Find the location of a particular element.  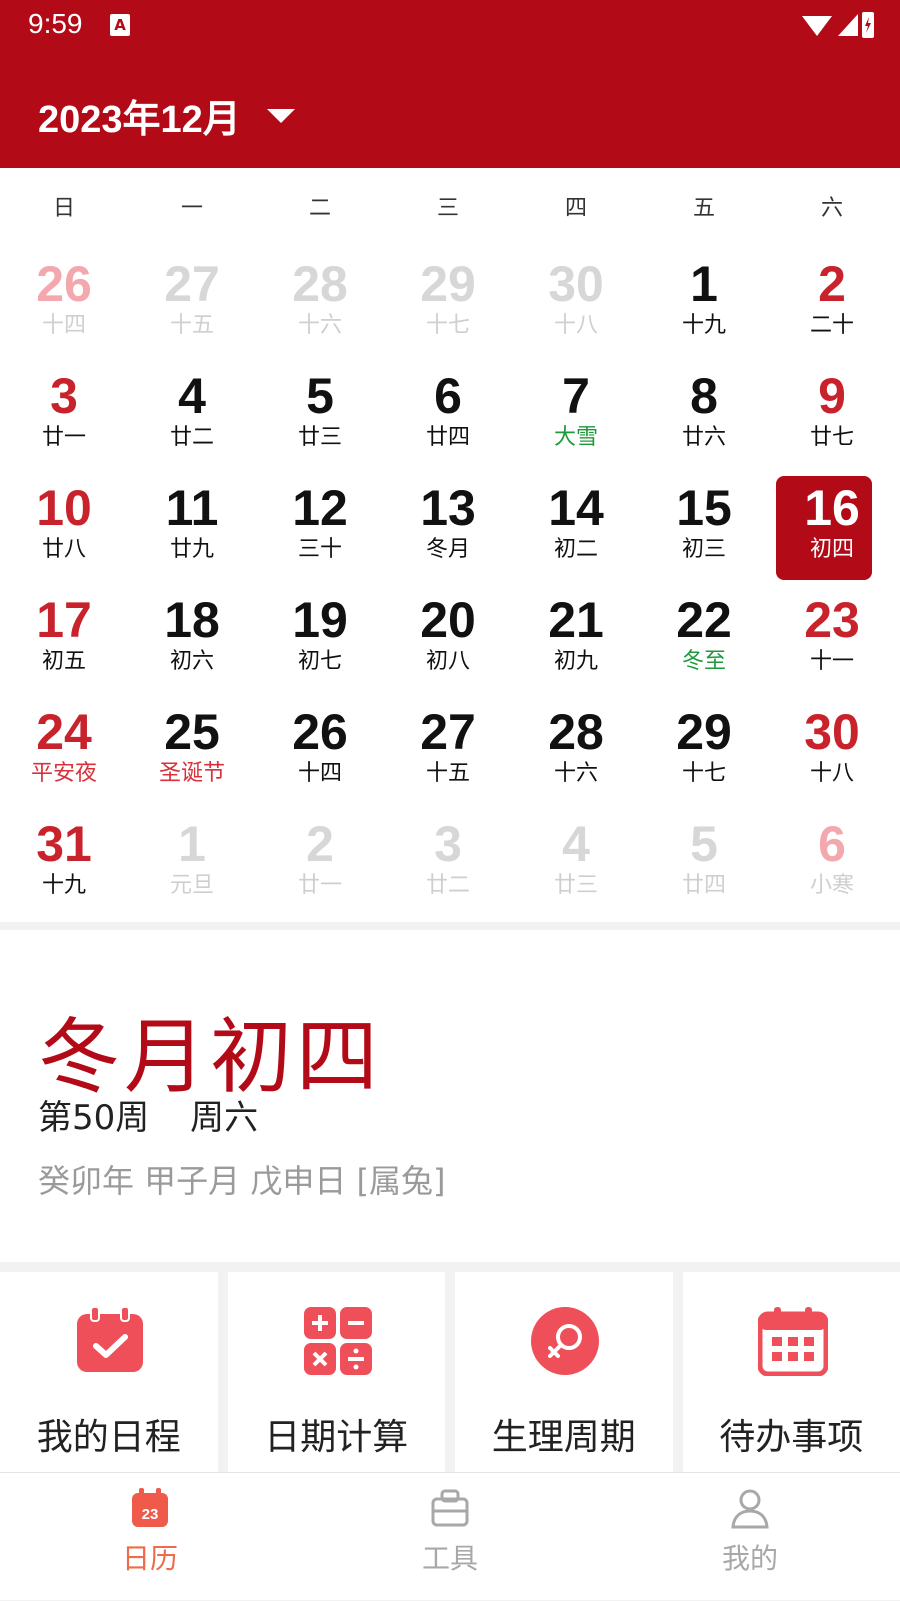

day-number: 19 is located at coordinates (320, 620).